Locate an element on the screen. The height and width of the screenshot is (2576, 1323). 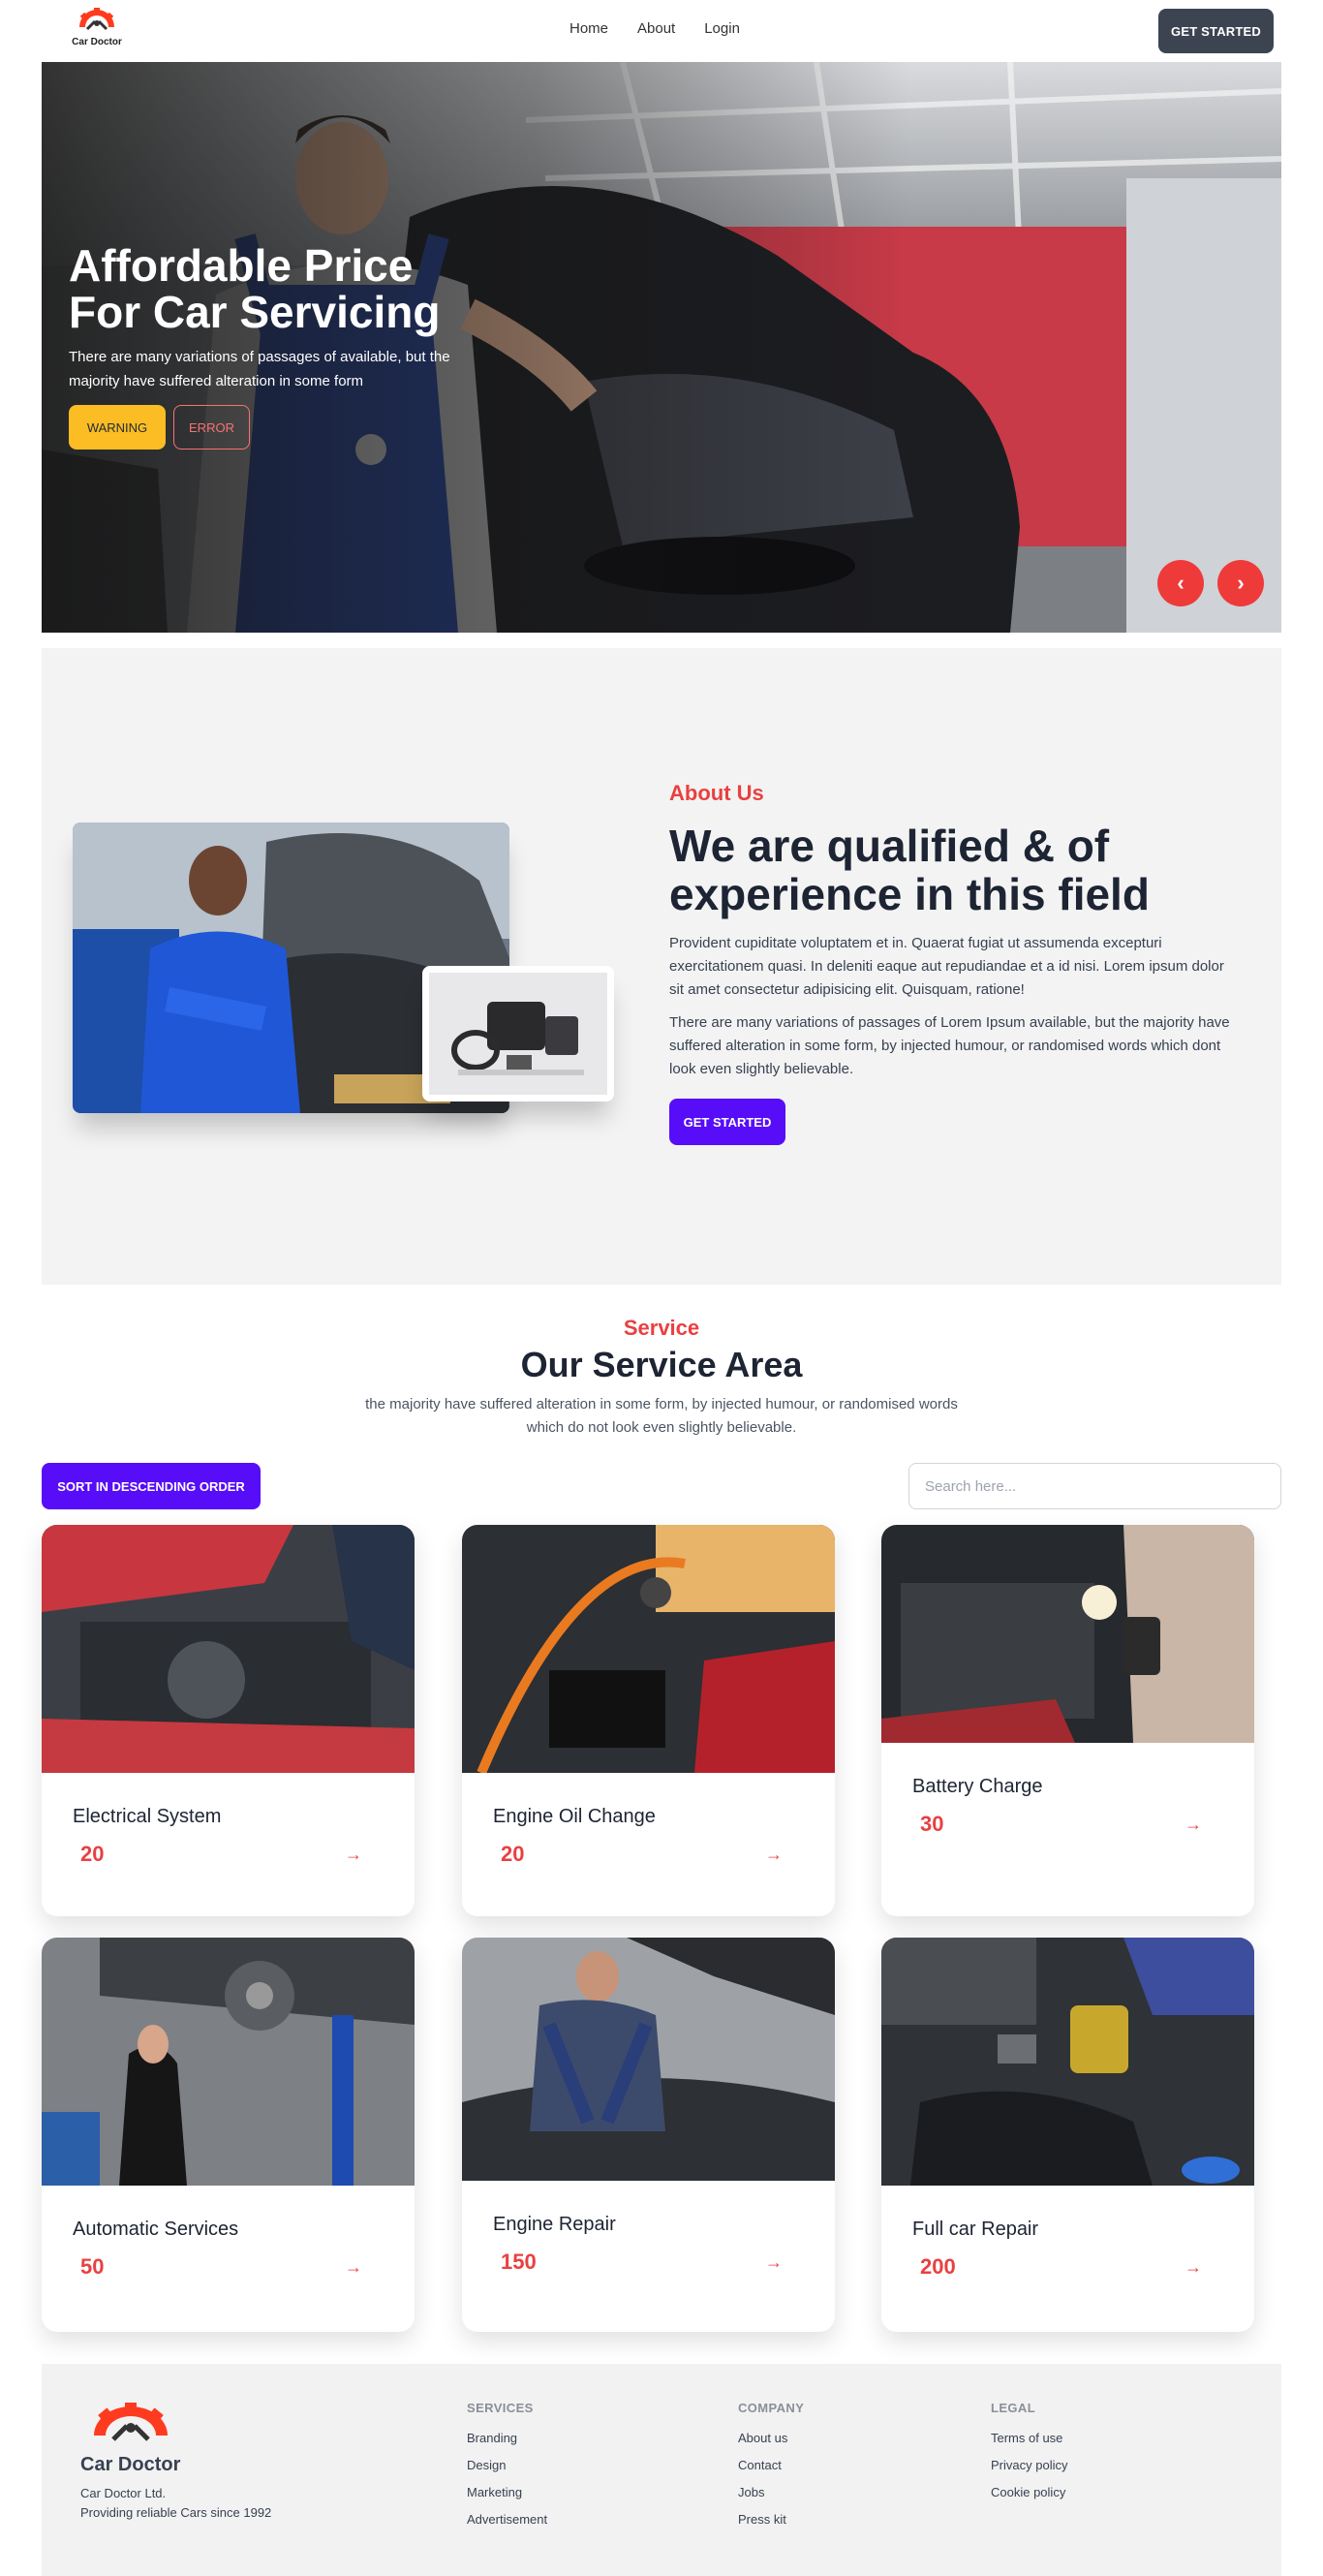
footer-link-advertisement: Advertisement is located at coordinates (507, 2519).